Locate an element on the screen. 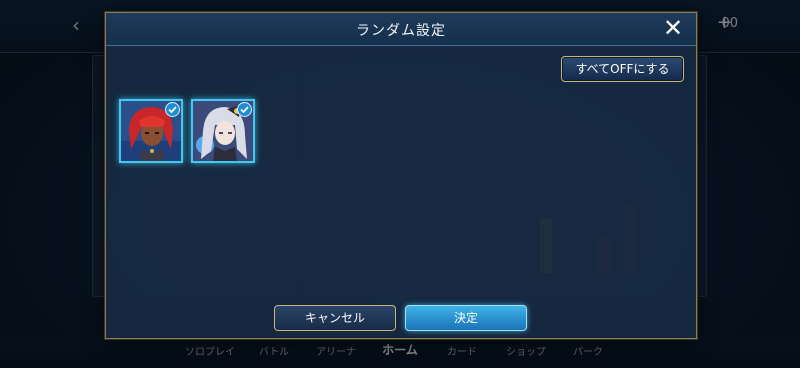 The height and width of the screenshot is (368, 800). close-icon: ✕ is located at coordinates (673, 28).